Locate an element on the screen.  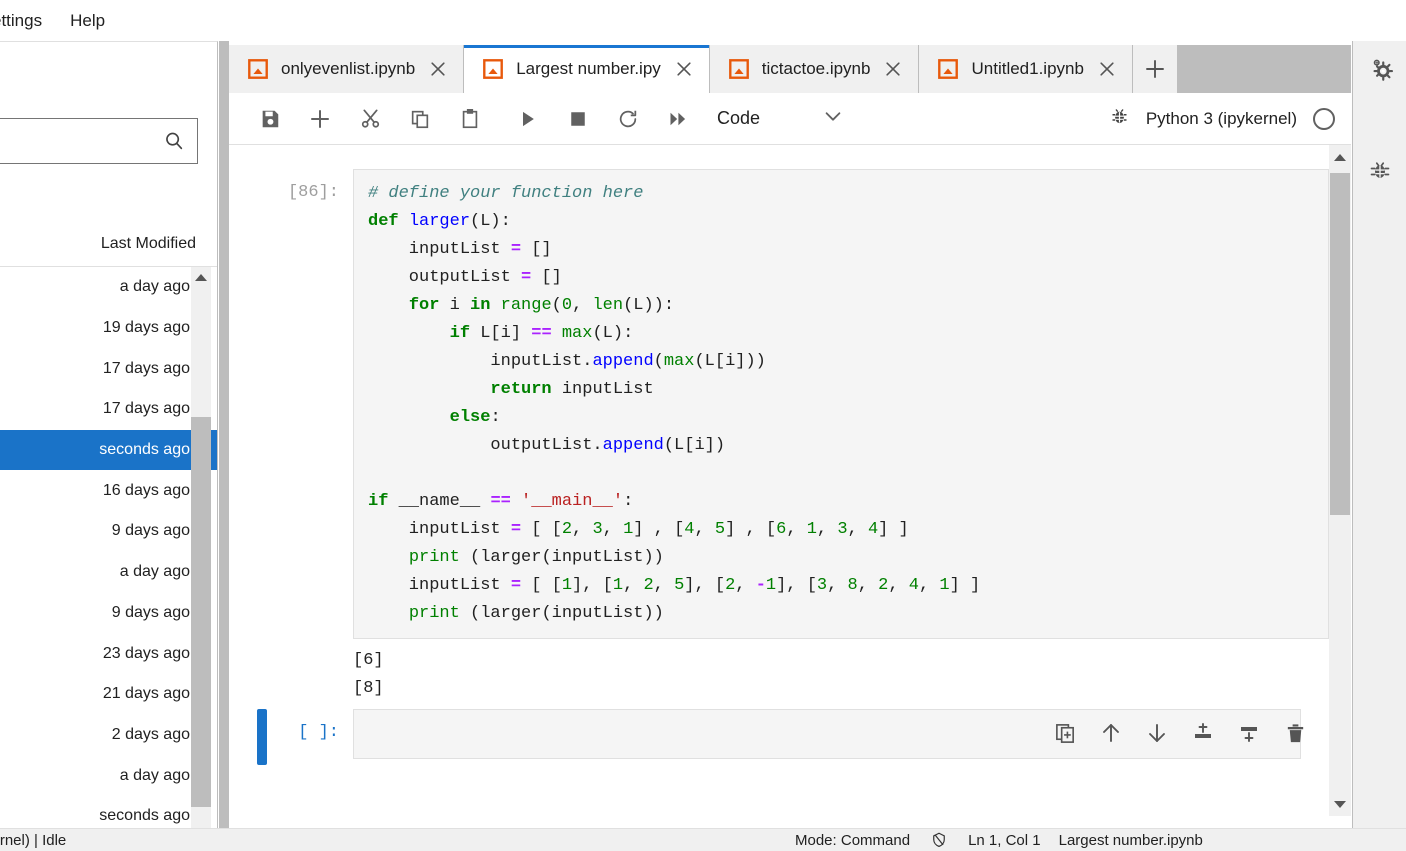
file-list-item: 2 days ago is located at coordinates (108, 735).